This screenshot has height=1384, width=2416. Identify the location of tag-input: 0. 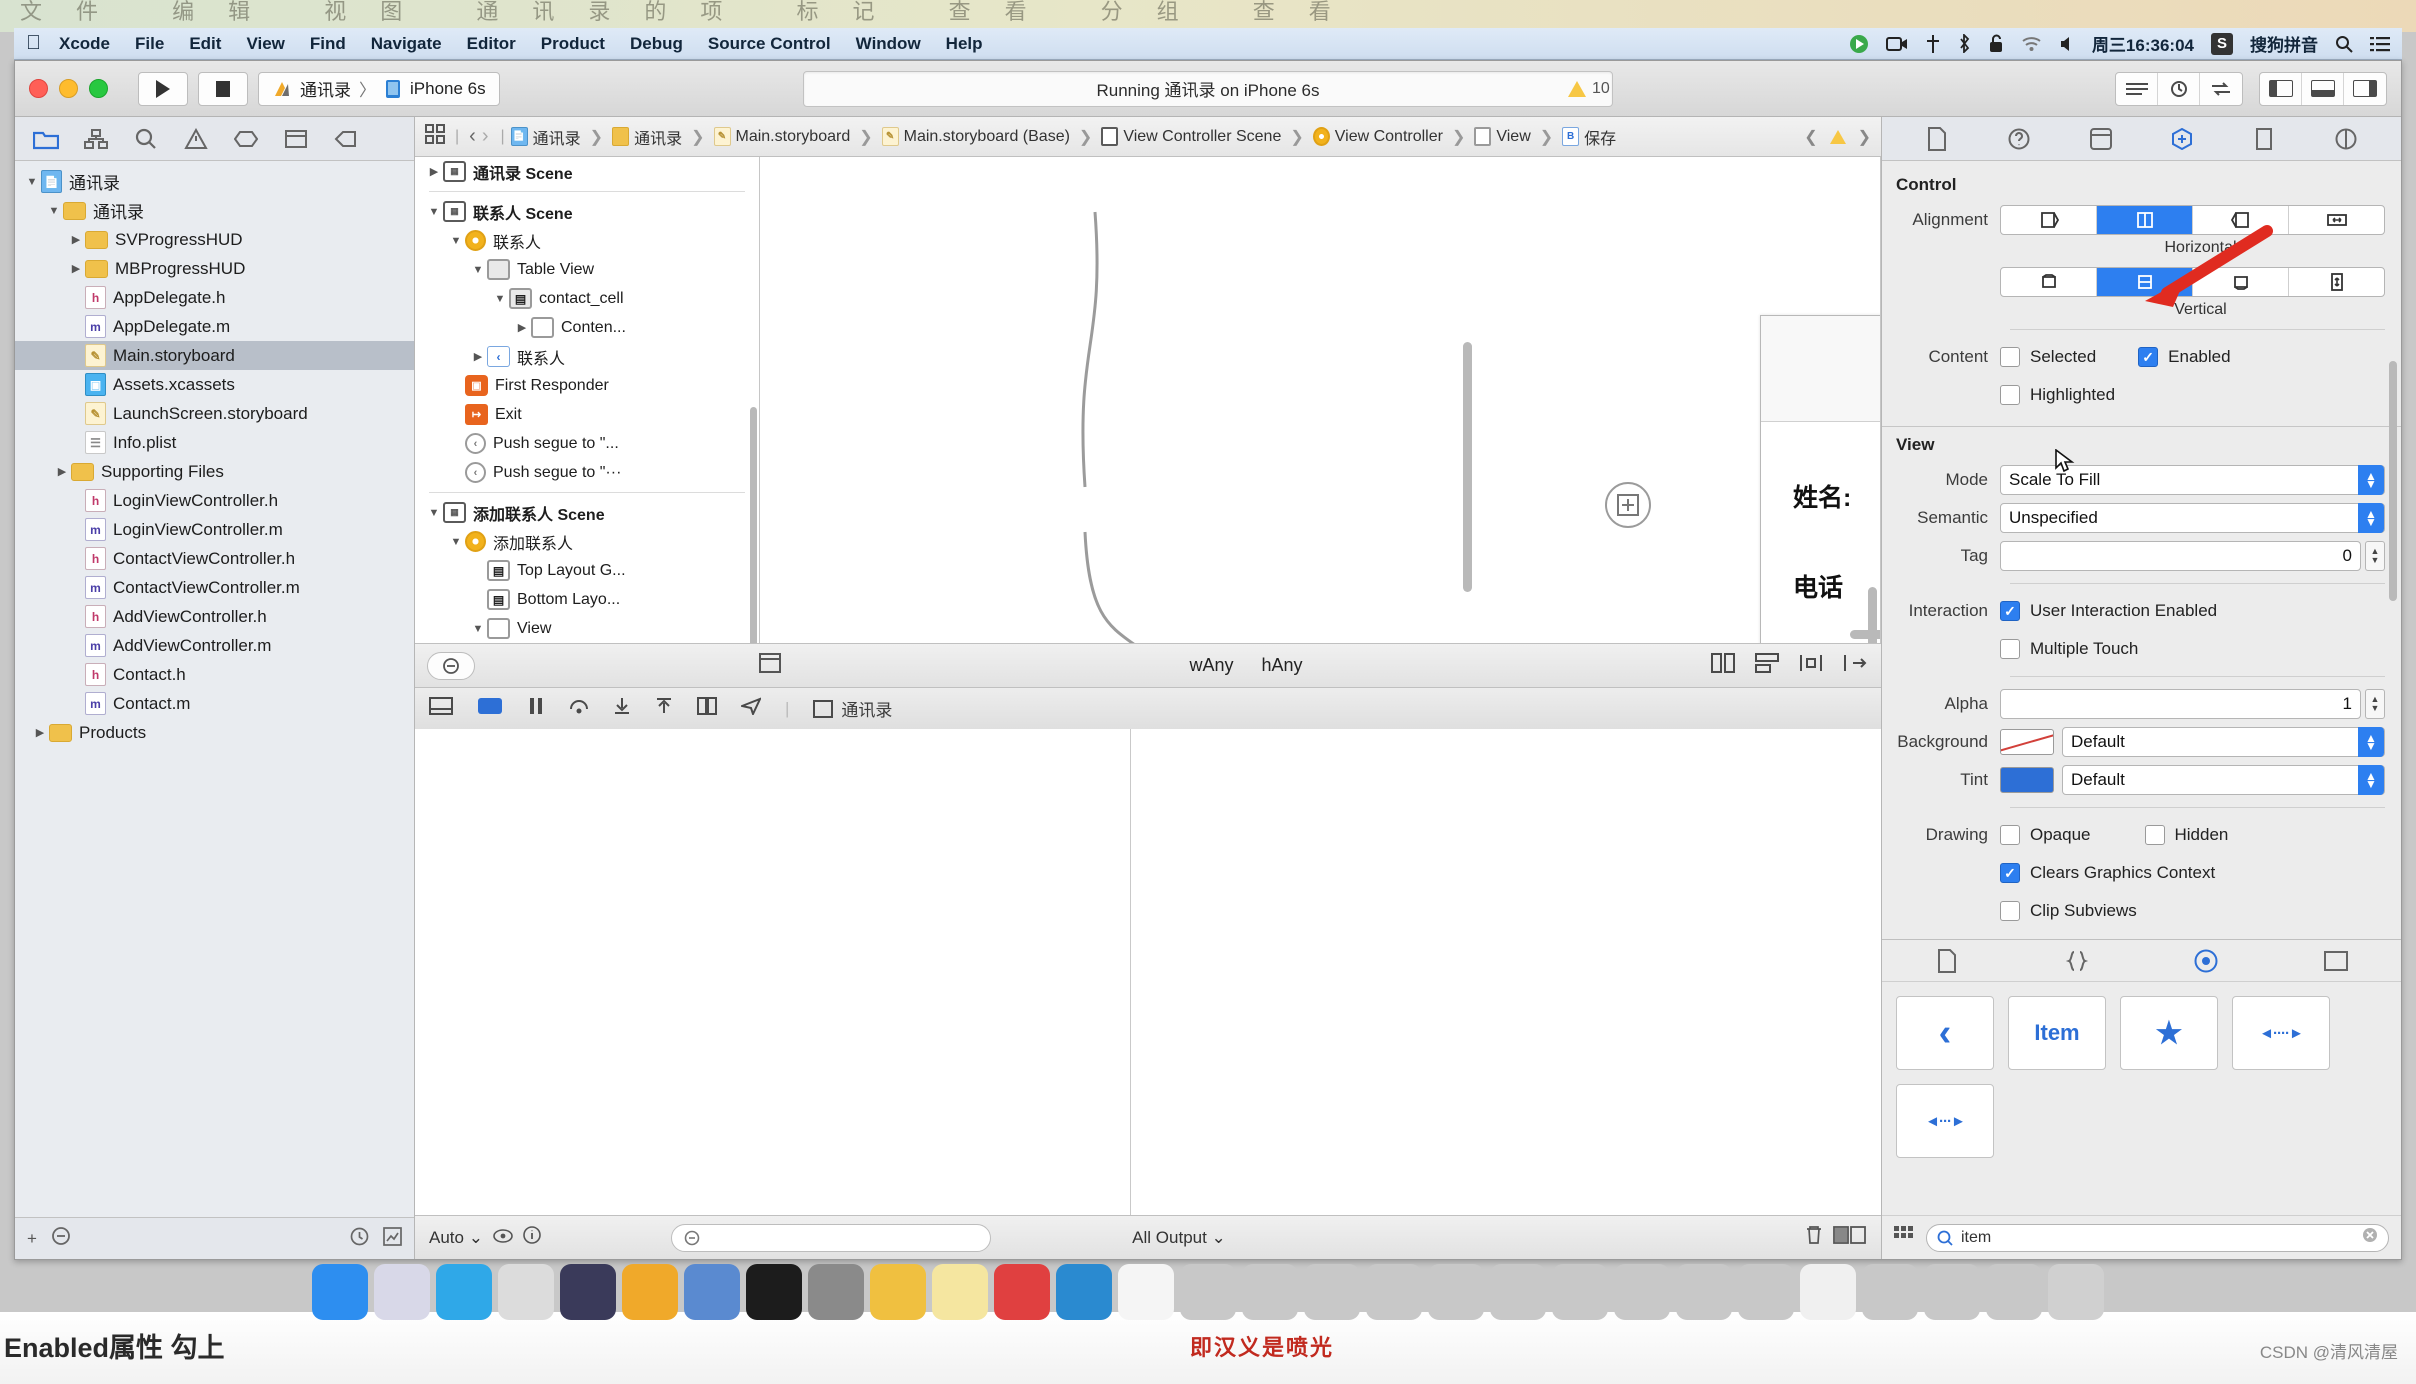
(2180, 556).